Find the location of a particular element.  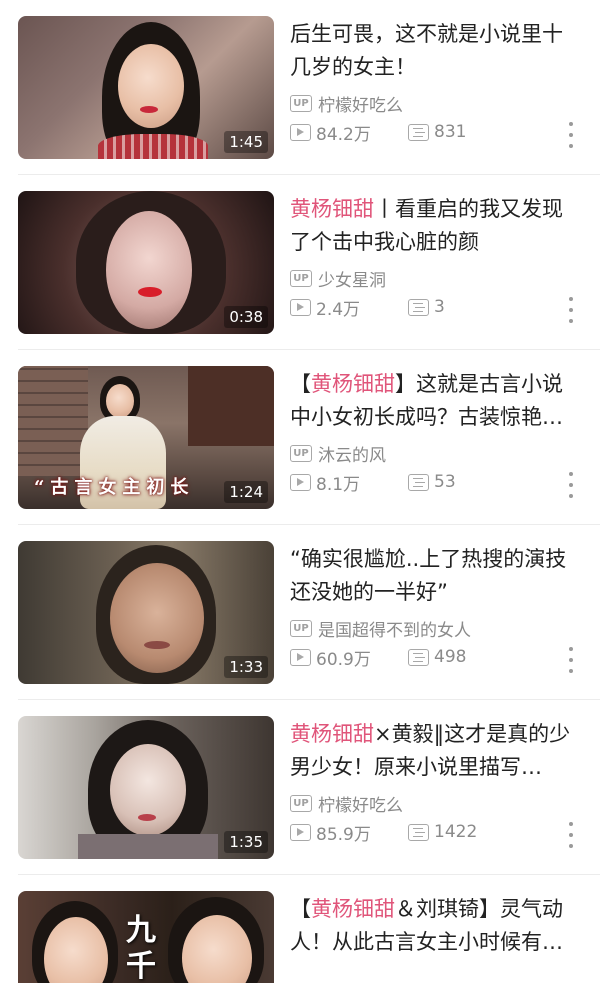

video-thumbnail: 1:33 is located at coordinates (146, 612).